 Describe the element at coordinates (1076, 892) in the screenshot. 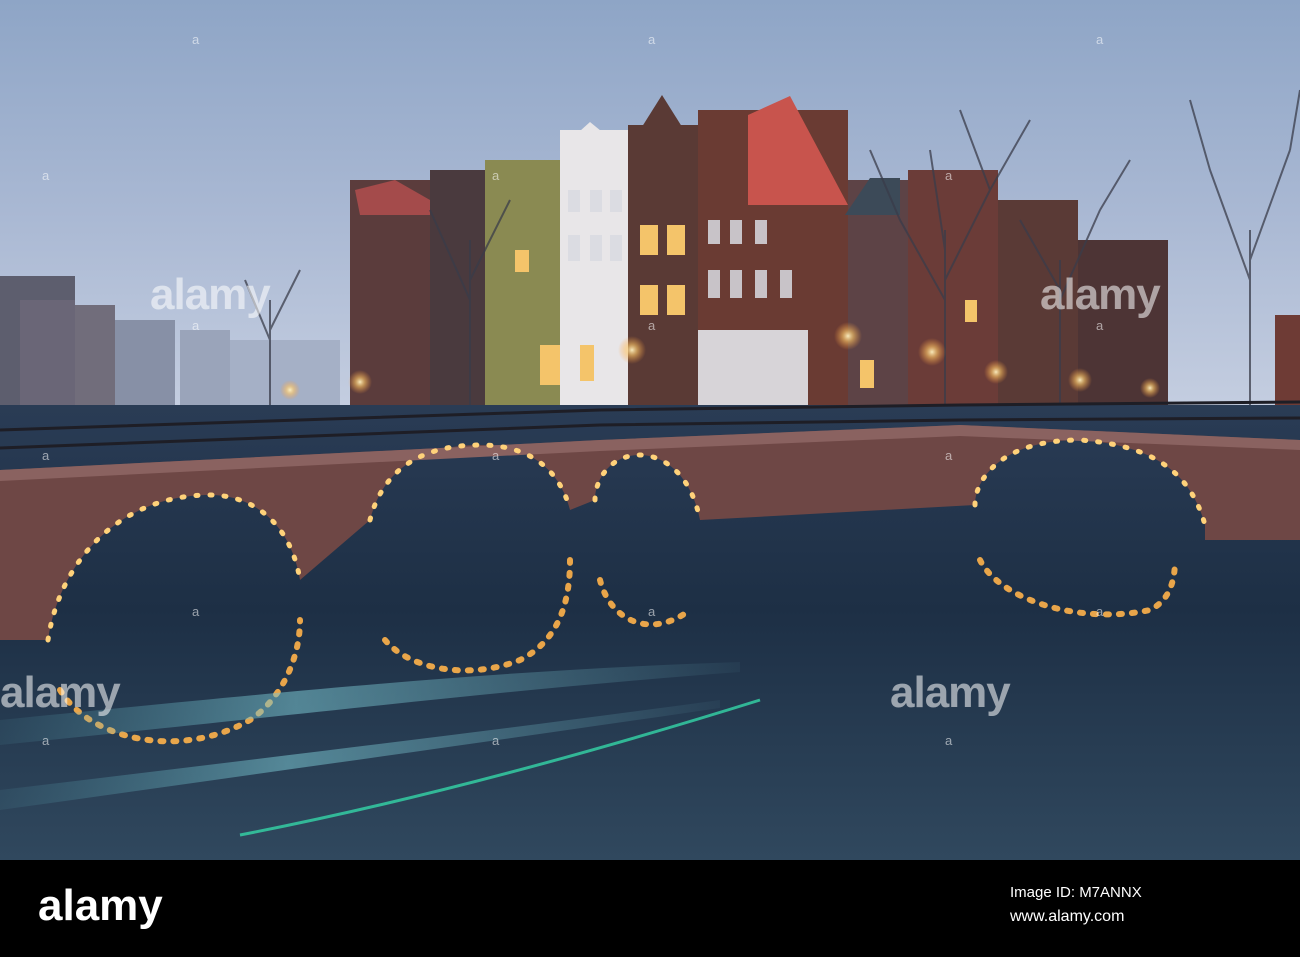

I see `image-id: Image ID: M7ANNX` at that location.